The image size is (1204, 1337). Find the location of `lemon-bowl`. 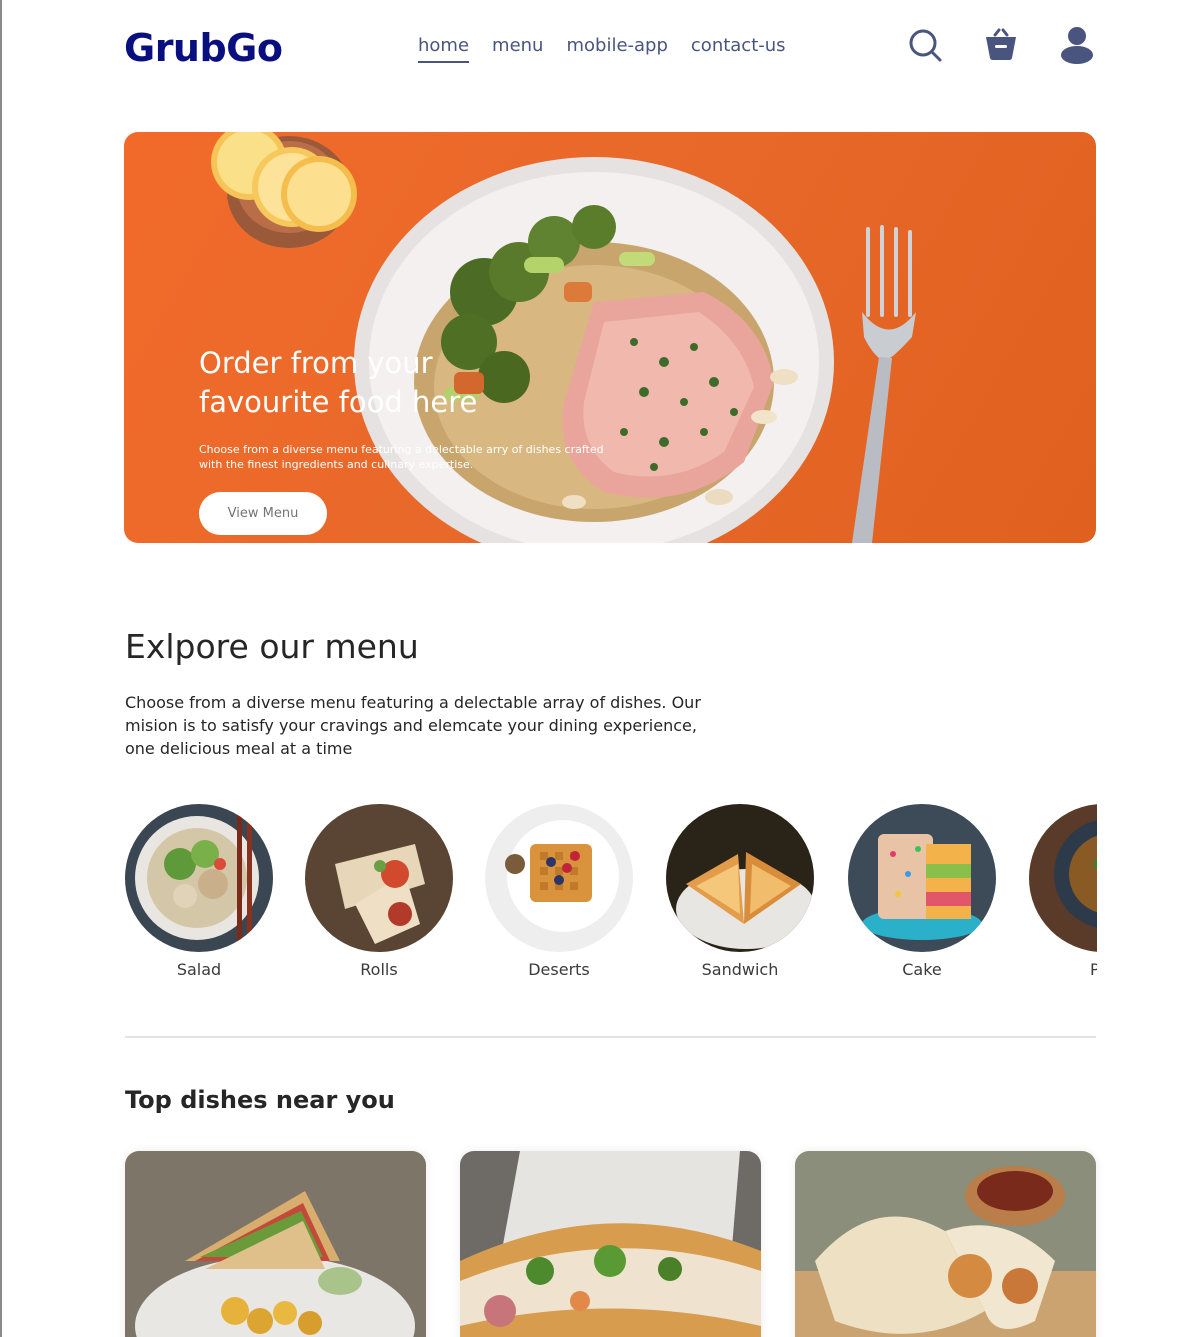

lemon-bowl is located at coordinates (284, 190).